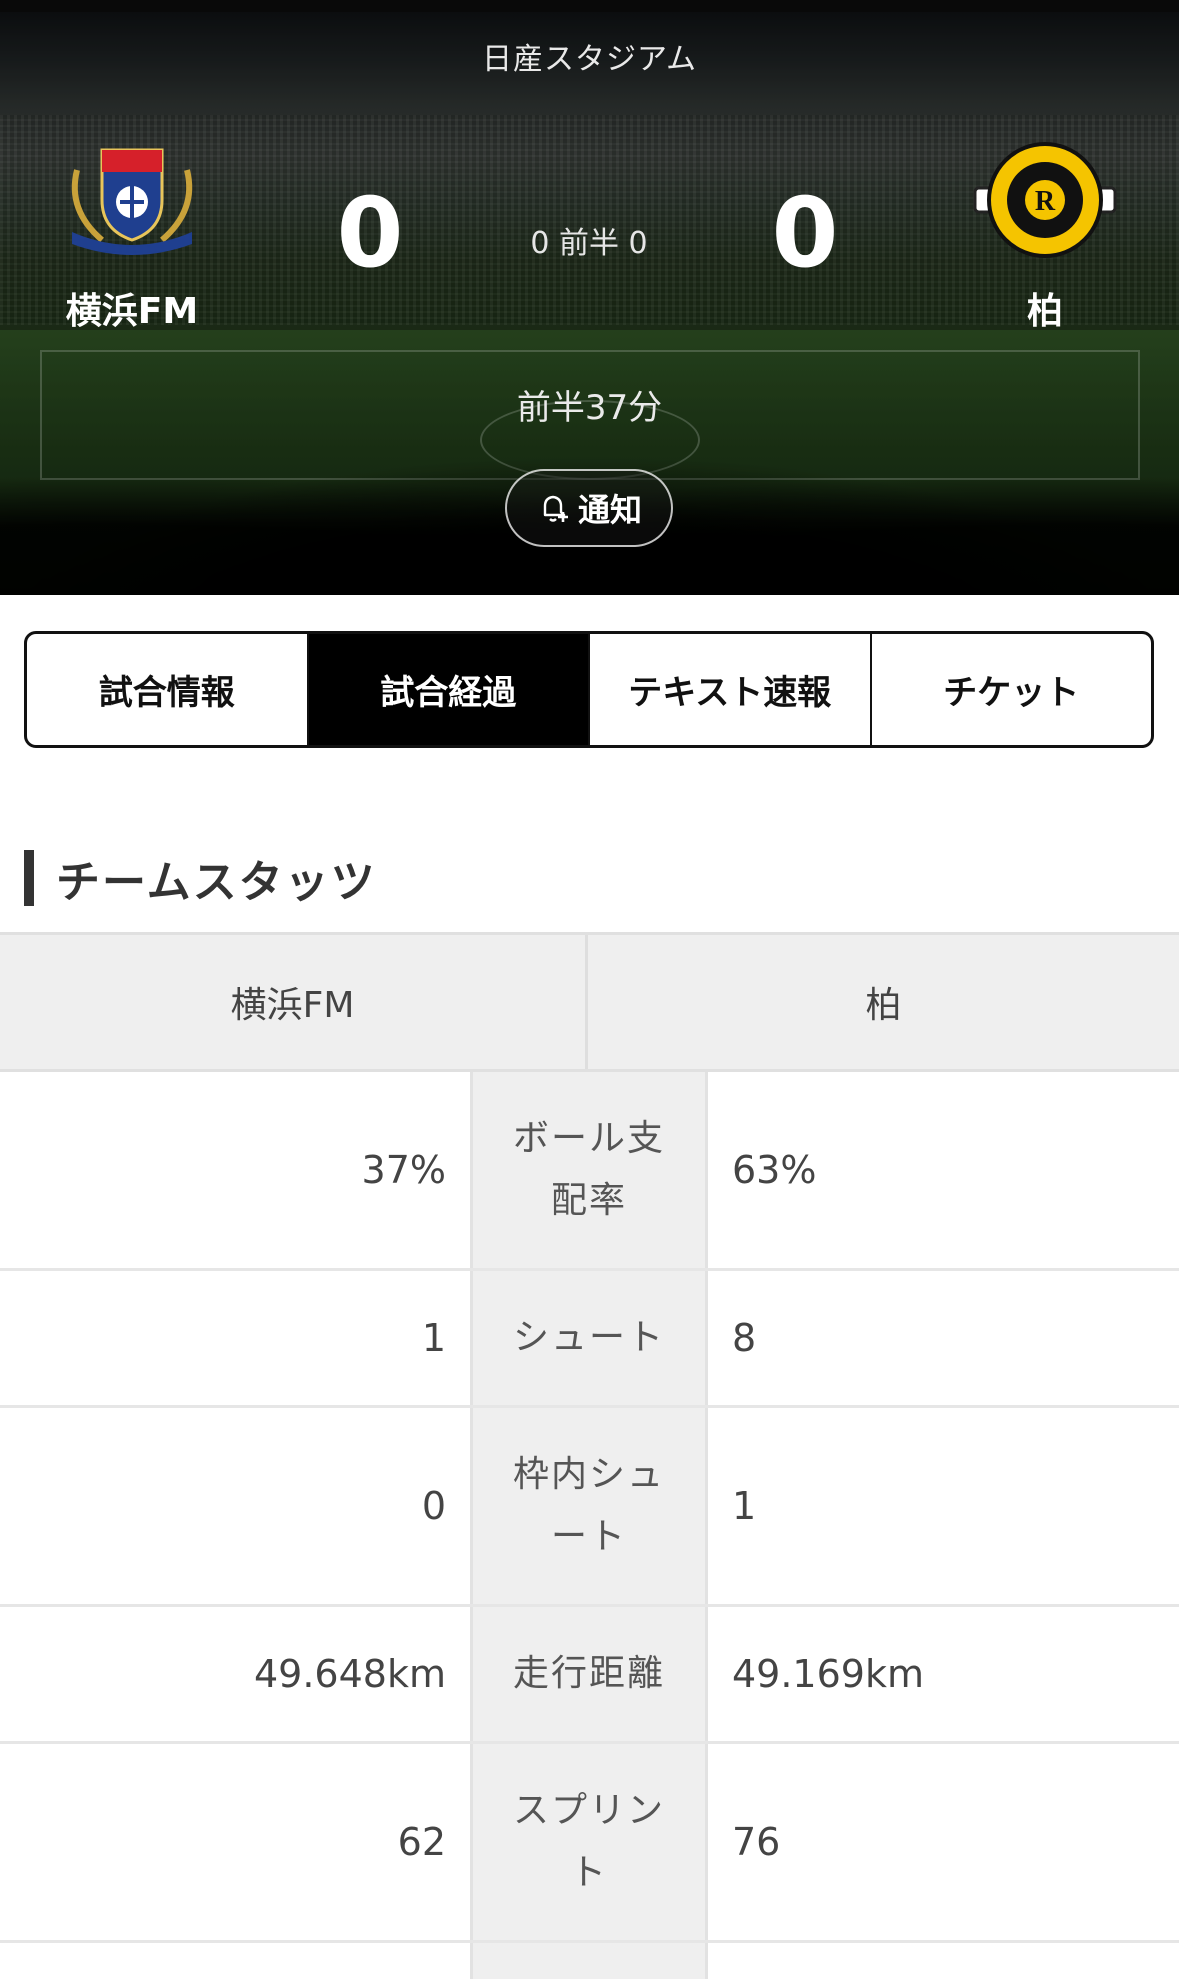  Describe the element at coordinates (403, 1170) in the screenshot. I see `home-stat-value: 37%` at that location.